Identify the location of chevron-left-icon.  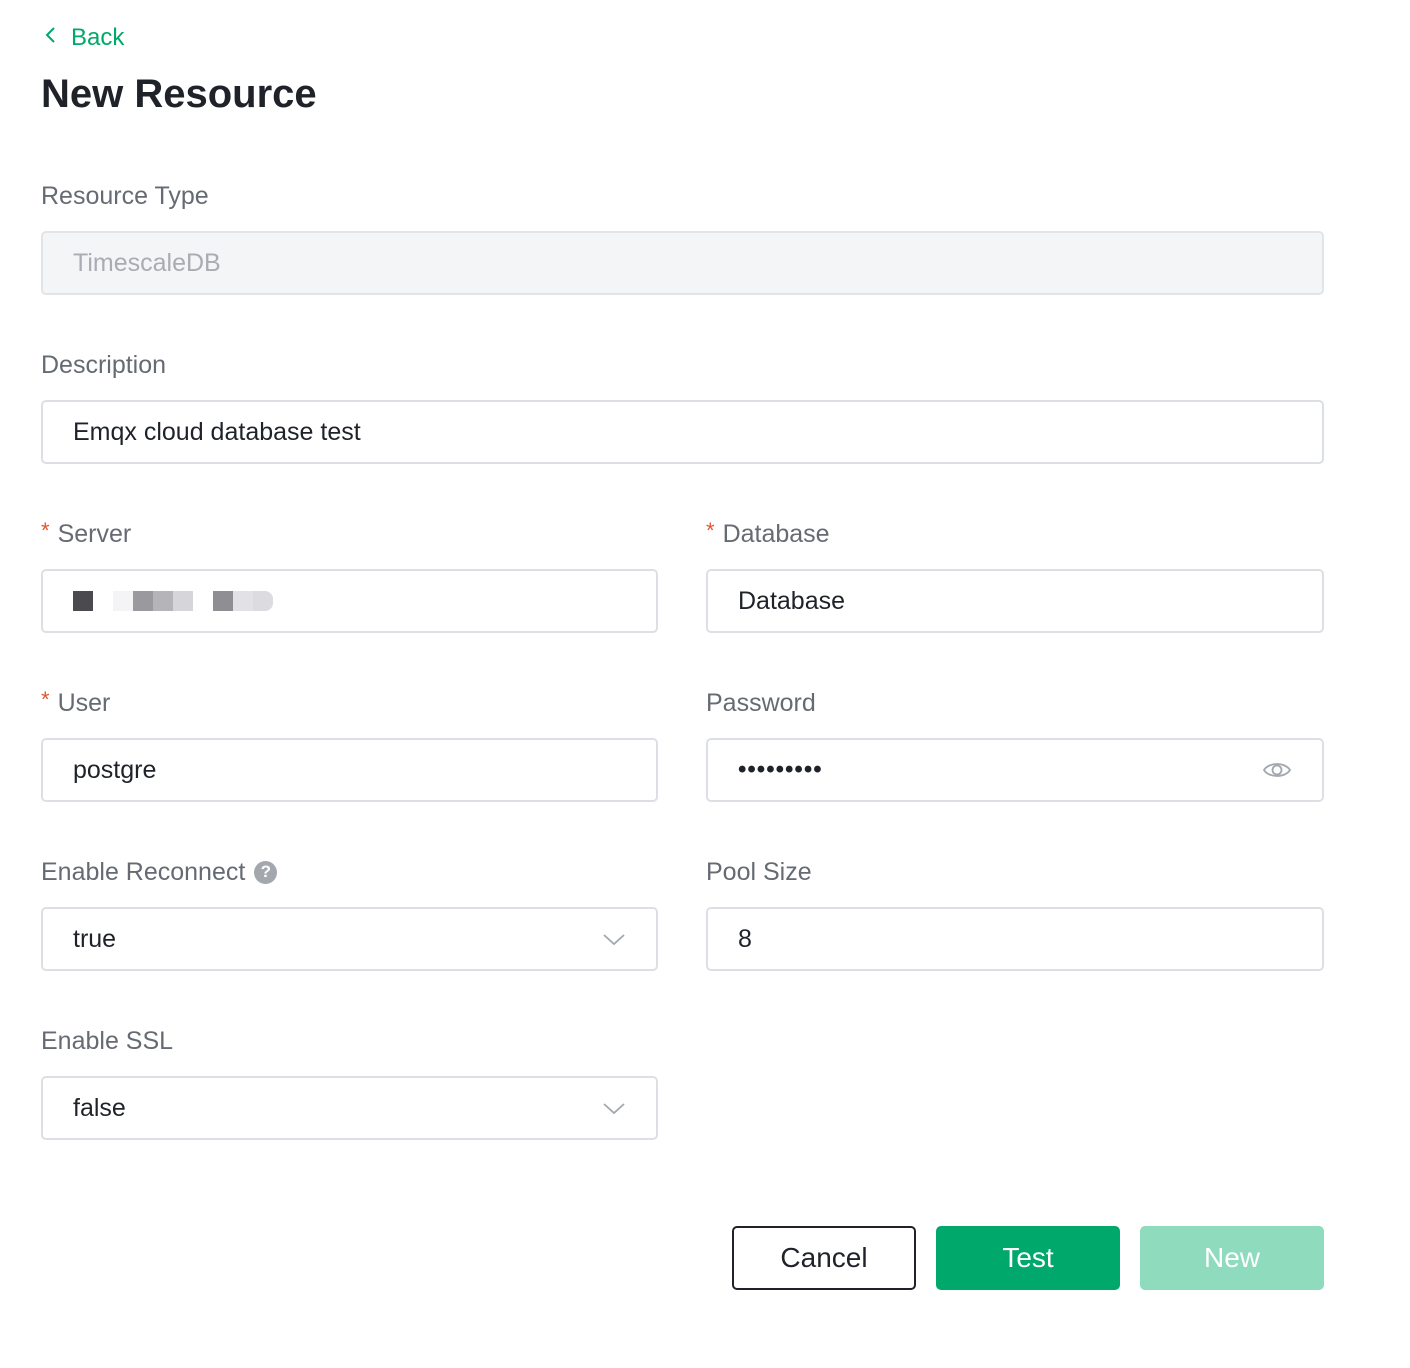
(51, 38).